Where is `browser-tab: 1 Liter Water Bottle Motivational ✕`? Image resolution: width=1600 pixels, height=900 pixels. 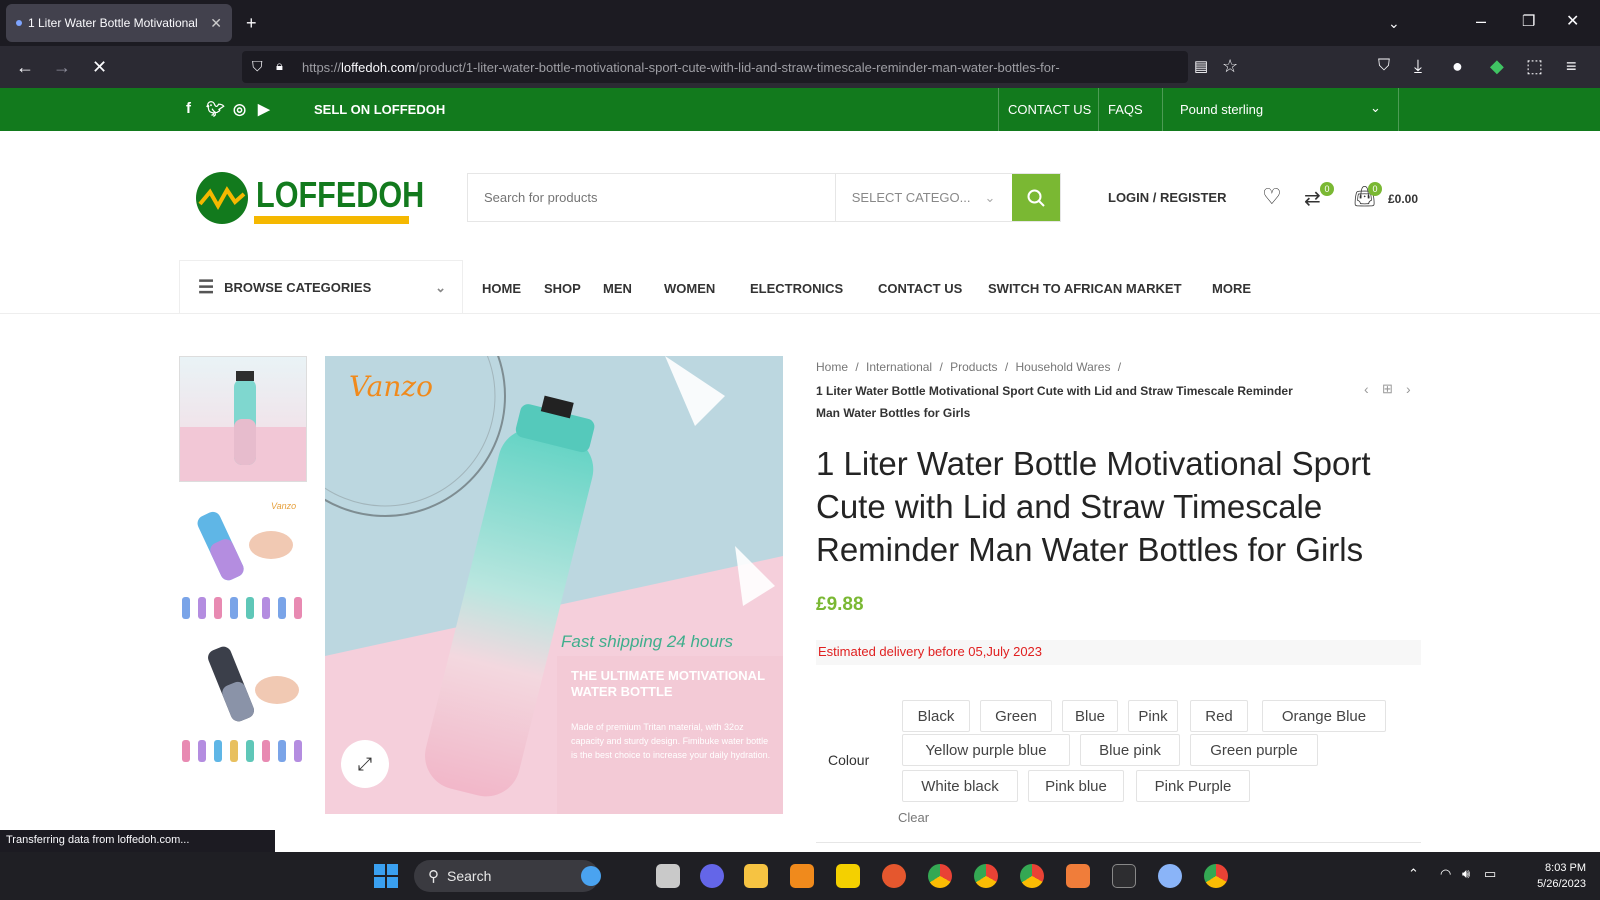
browser-tab: 1 Liter Water Bottle Motivational ✕ is located at coordinates (119, 23).